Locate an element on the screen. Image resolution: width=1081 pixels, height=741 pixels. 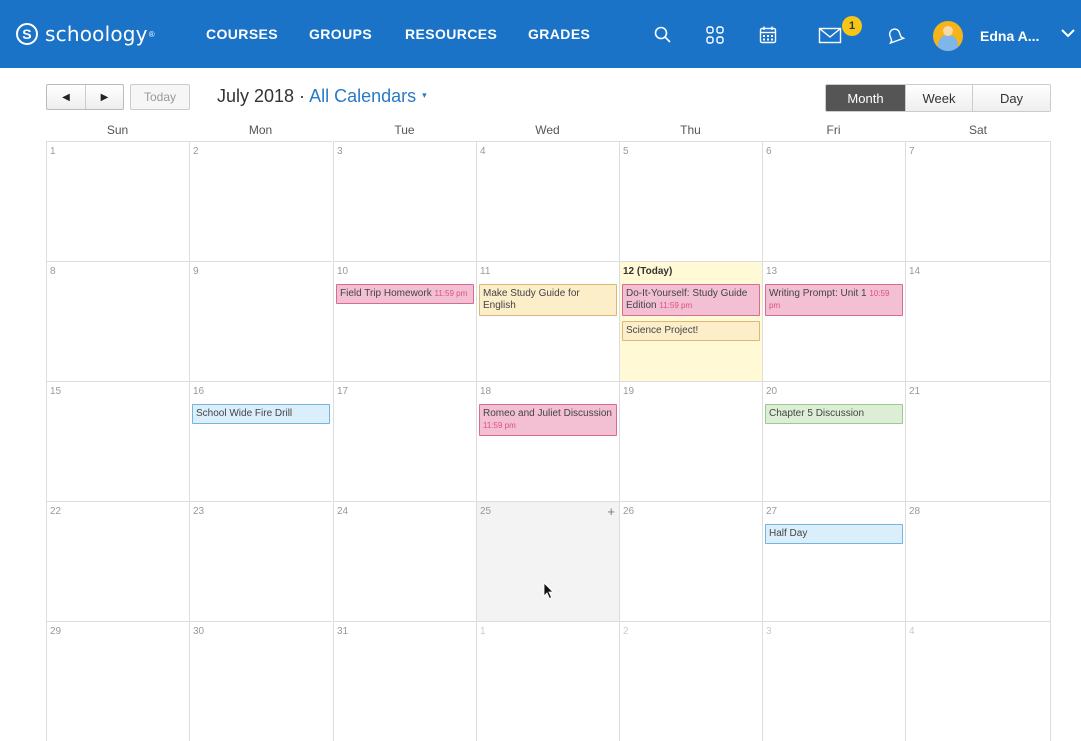
day-number: 13 is located at coordinates (772, 271).